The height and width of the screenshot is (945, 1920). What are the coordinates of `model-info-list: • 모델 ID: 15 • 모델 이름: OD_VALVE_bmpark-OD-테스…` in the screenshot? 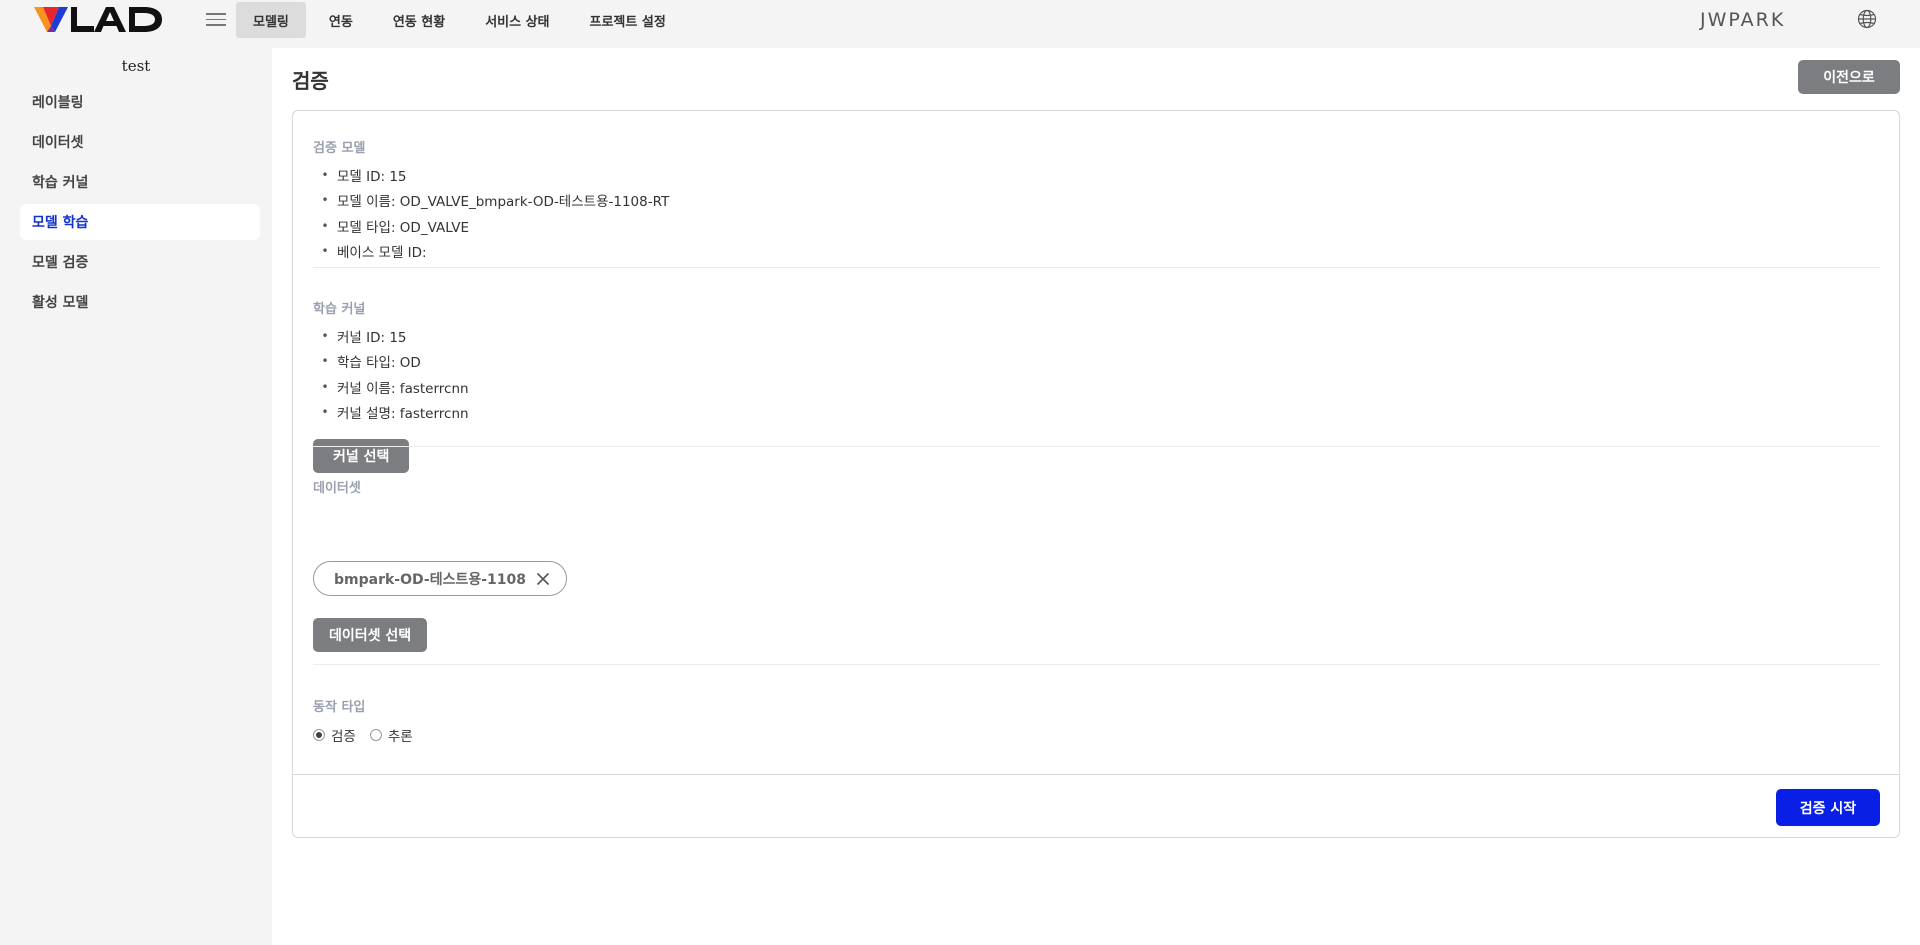 It's located at (1096, 213).